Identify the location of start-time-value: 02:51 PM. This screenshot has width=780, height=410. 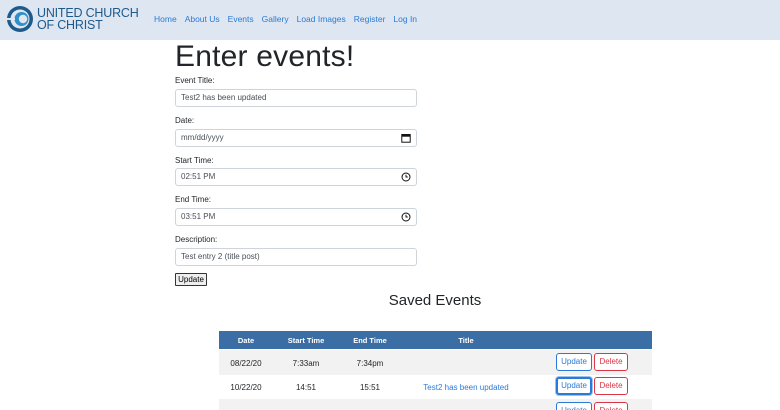
(198, 176).